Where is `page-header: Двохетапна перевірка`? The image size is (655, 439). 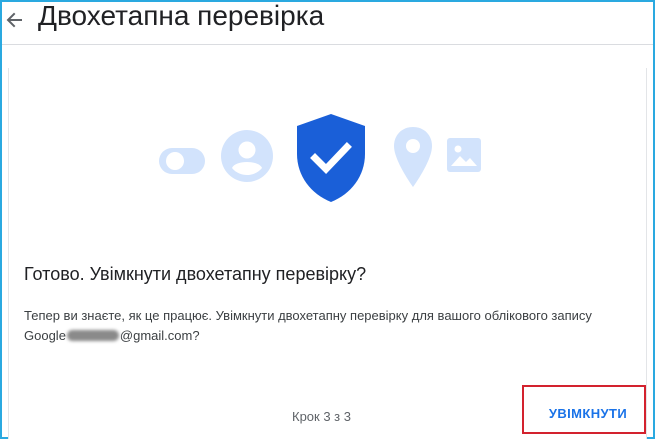
page-header: Двохетапна перевірка is located at coordinates (327, 22).